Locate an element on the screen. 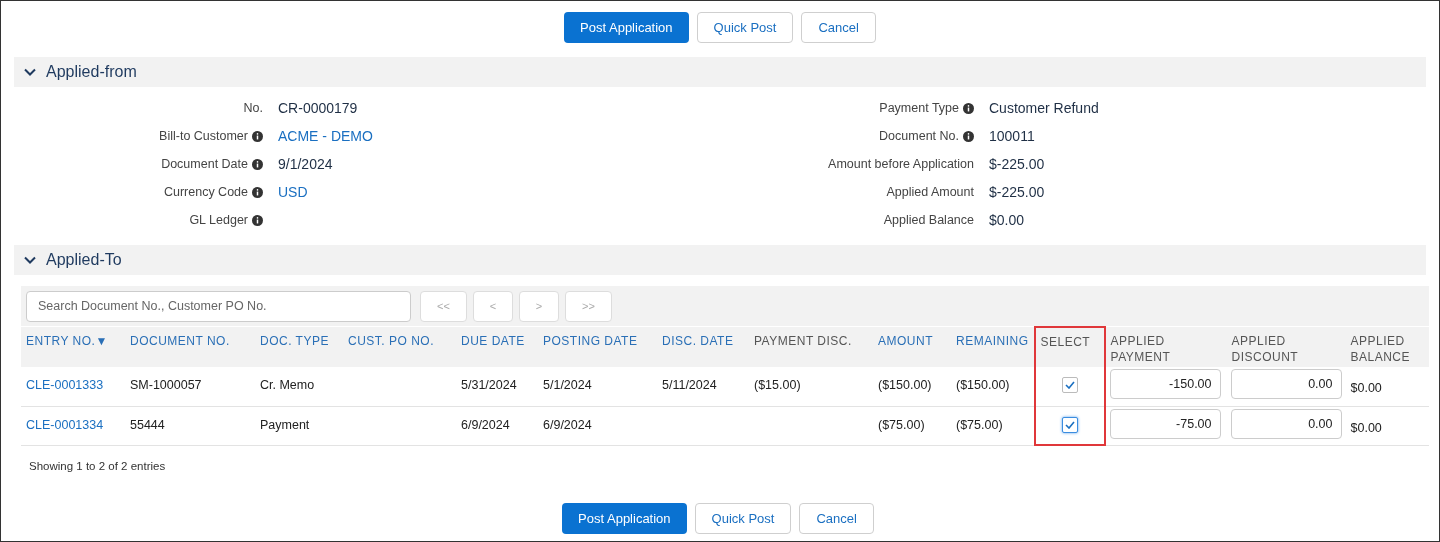  column-header: DUE DATE is located at coordinates (497, 347).